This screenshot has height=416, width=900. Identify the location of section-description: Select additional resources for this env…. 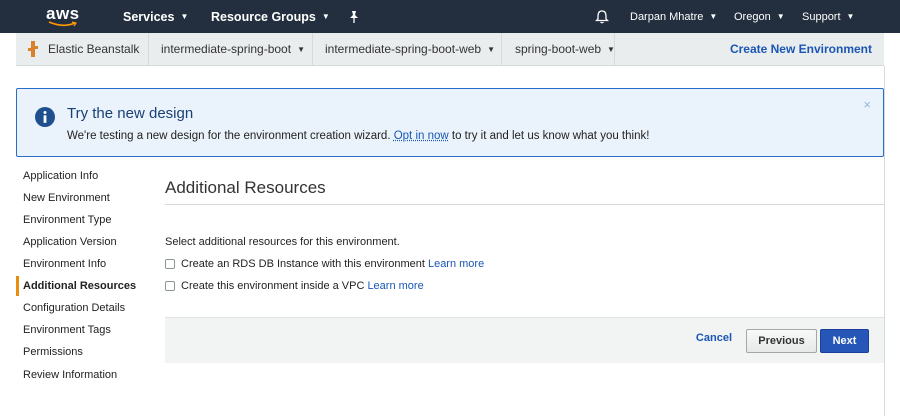
(282, 242).